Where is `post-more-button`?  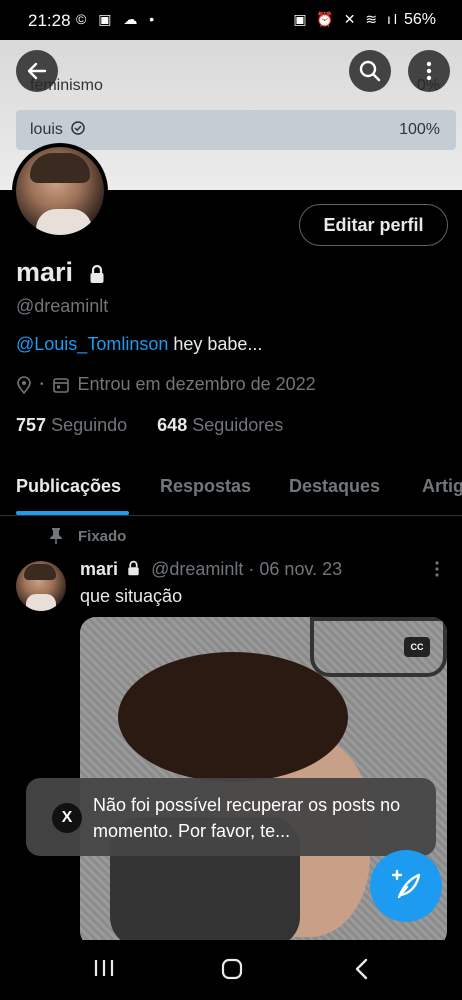 post-more-button is located at coordinates (437, 569).